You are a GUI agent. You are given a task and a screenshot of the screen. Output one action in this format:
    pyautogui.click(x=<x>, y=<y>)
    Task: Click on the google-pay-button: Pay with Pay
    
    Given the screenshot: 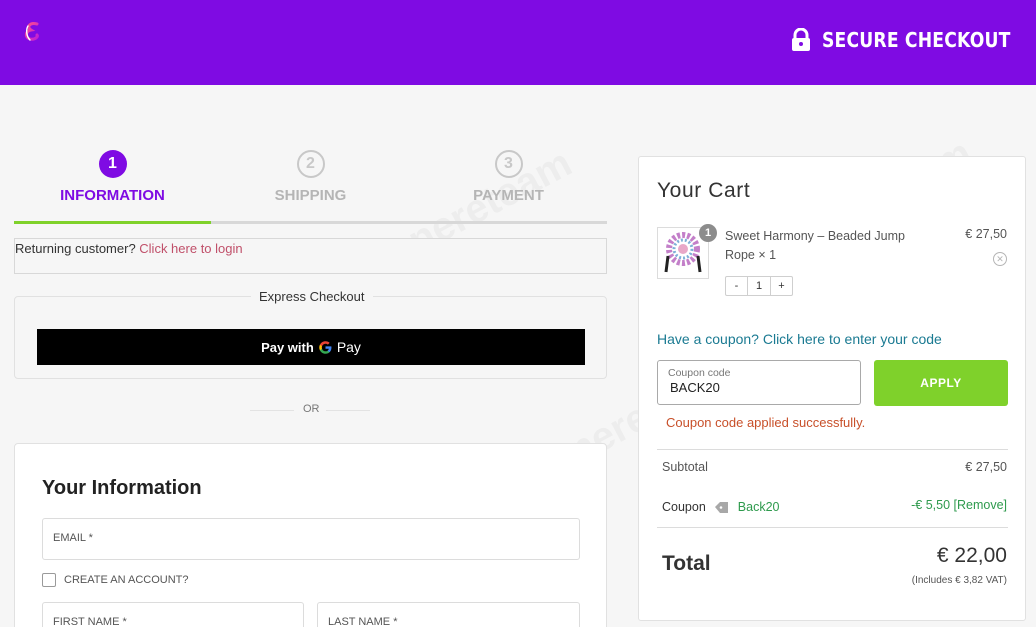 What is the action you would take?
    pyautogui.click(x=311, y=347)
    